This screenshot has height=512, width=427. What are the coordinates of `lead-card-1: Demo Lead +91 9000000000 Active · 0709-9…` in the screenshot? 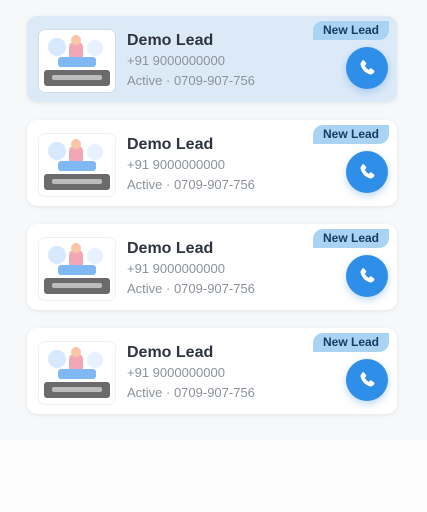 It's located at (212, 59).